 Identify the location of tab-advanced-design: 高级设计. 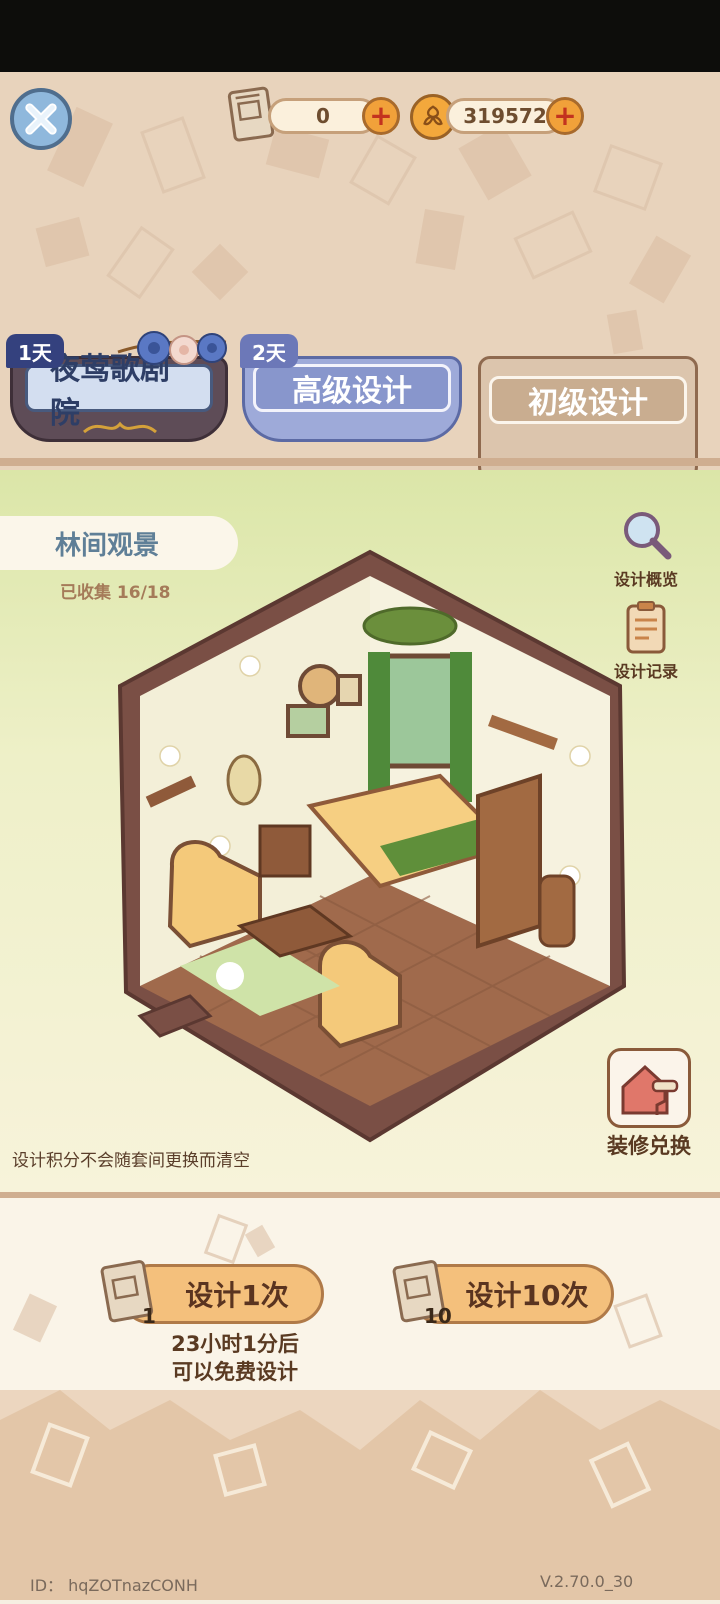
(352, 399).